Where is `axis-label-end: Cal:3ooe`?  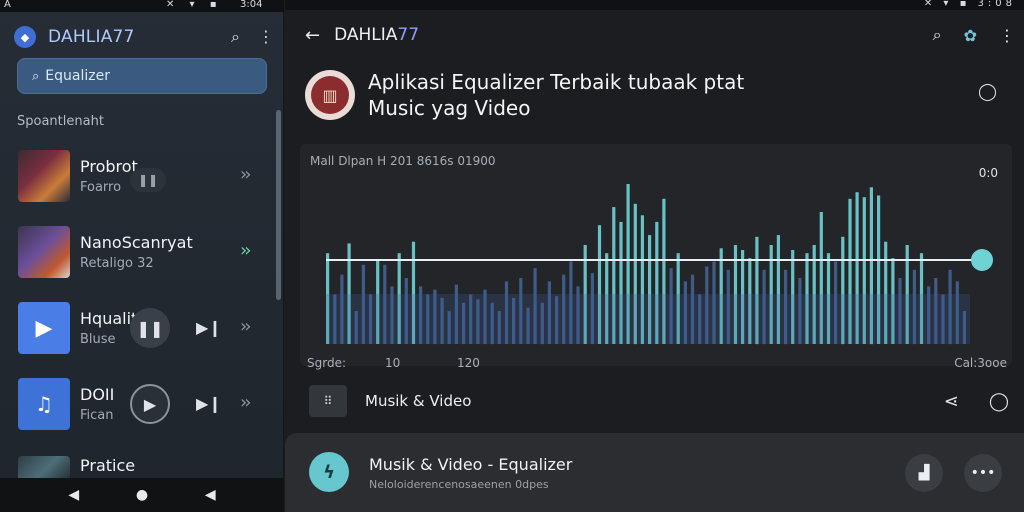
axis-label-end: Cal:3ooe is located at coordinates (980, 363).